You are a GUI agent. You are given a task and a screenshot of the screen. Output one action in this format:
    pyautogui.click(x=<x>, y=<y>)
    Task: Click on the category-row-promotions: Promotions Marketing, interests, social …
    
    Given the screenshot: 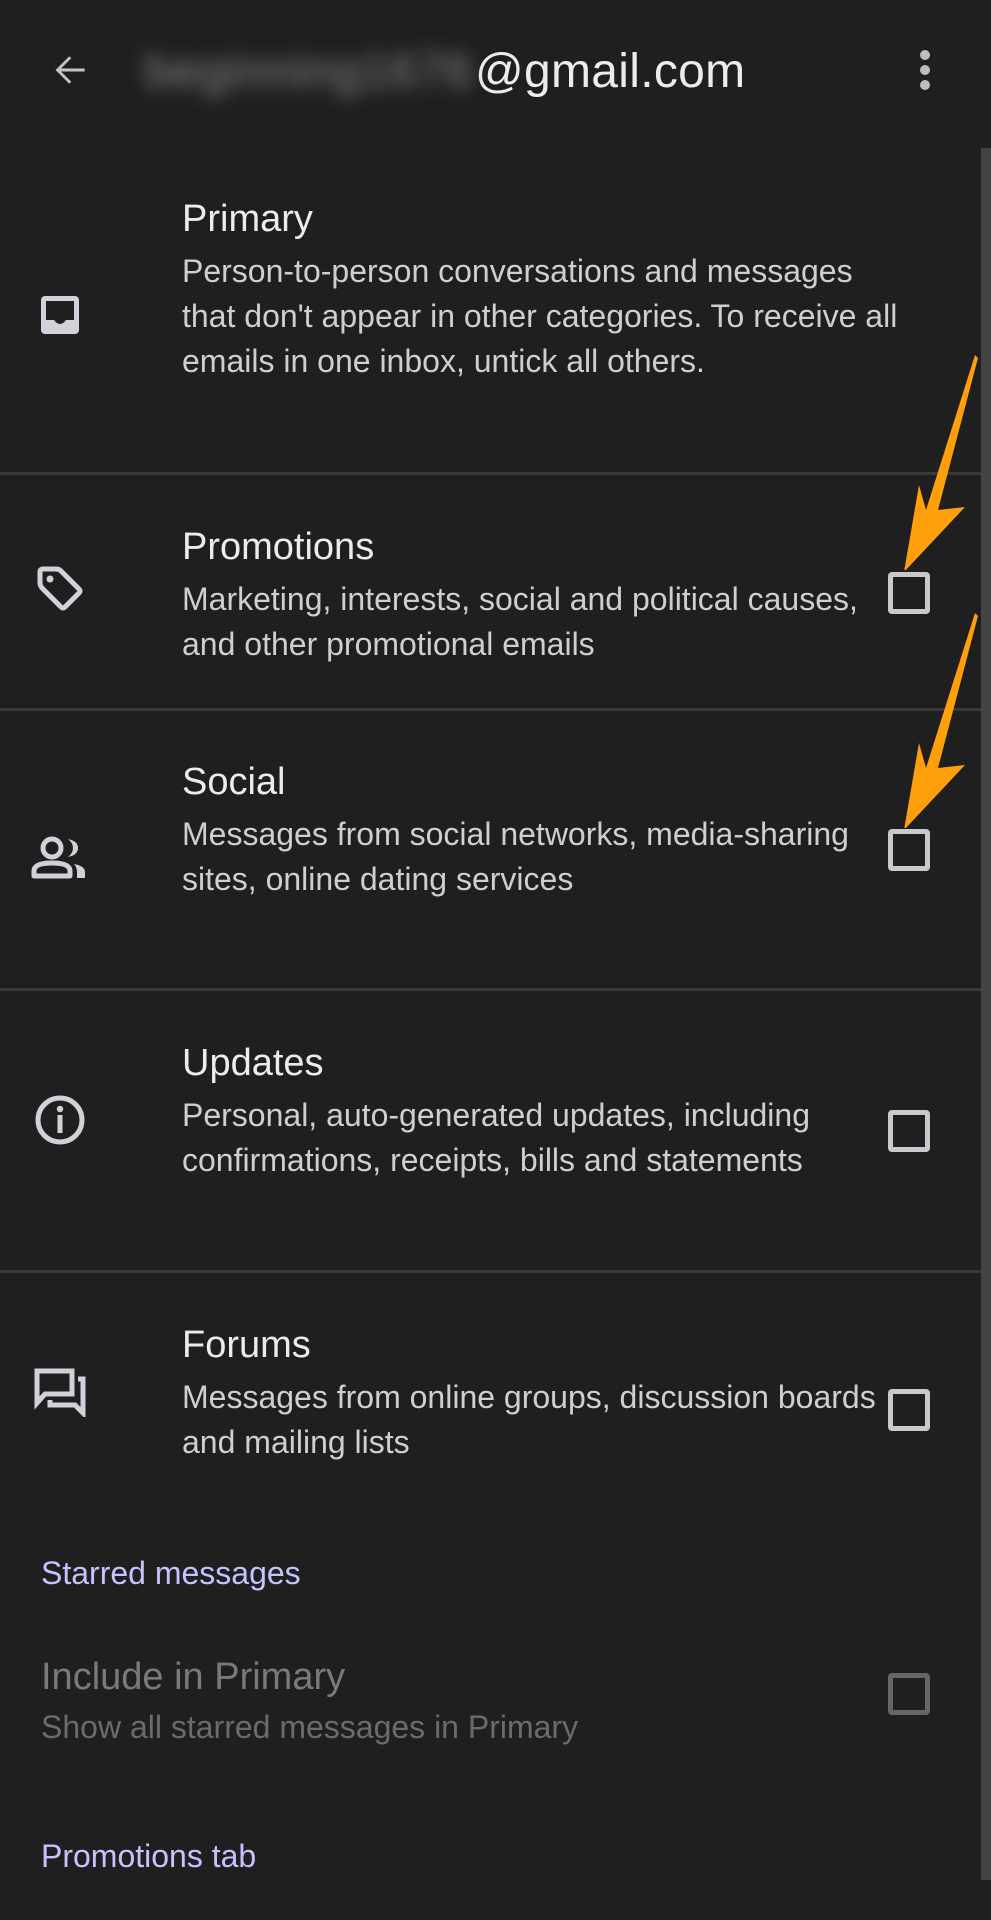 What is the action you would take?
    pyautogui.click(x=490, y=592)
    